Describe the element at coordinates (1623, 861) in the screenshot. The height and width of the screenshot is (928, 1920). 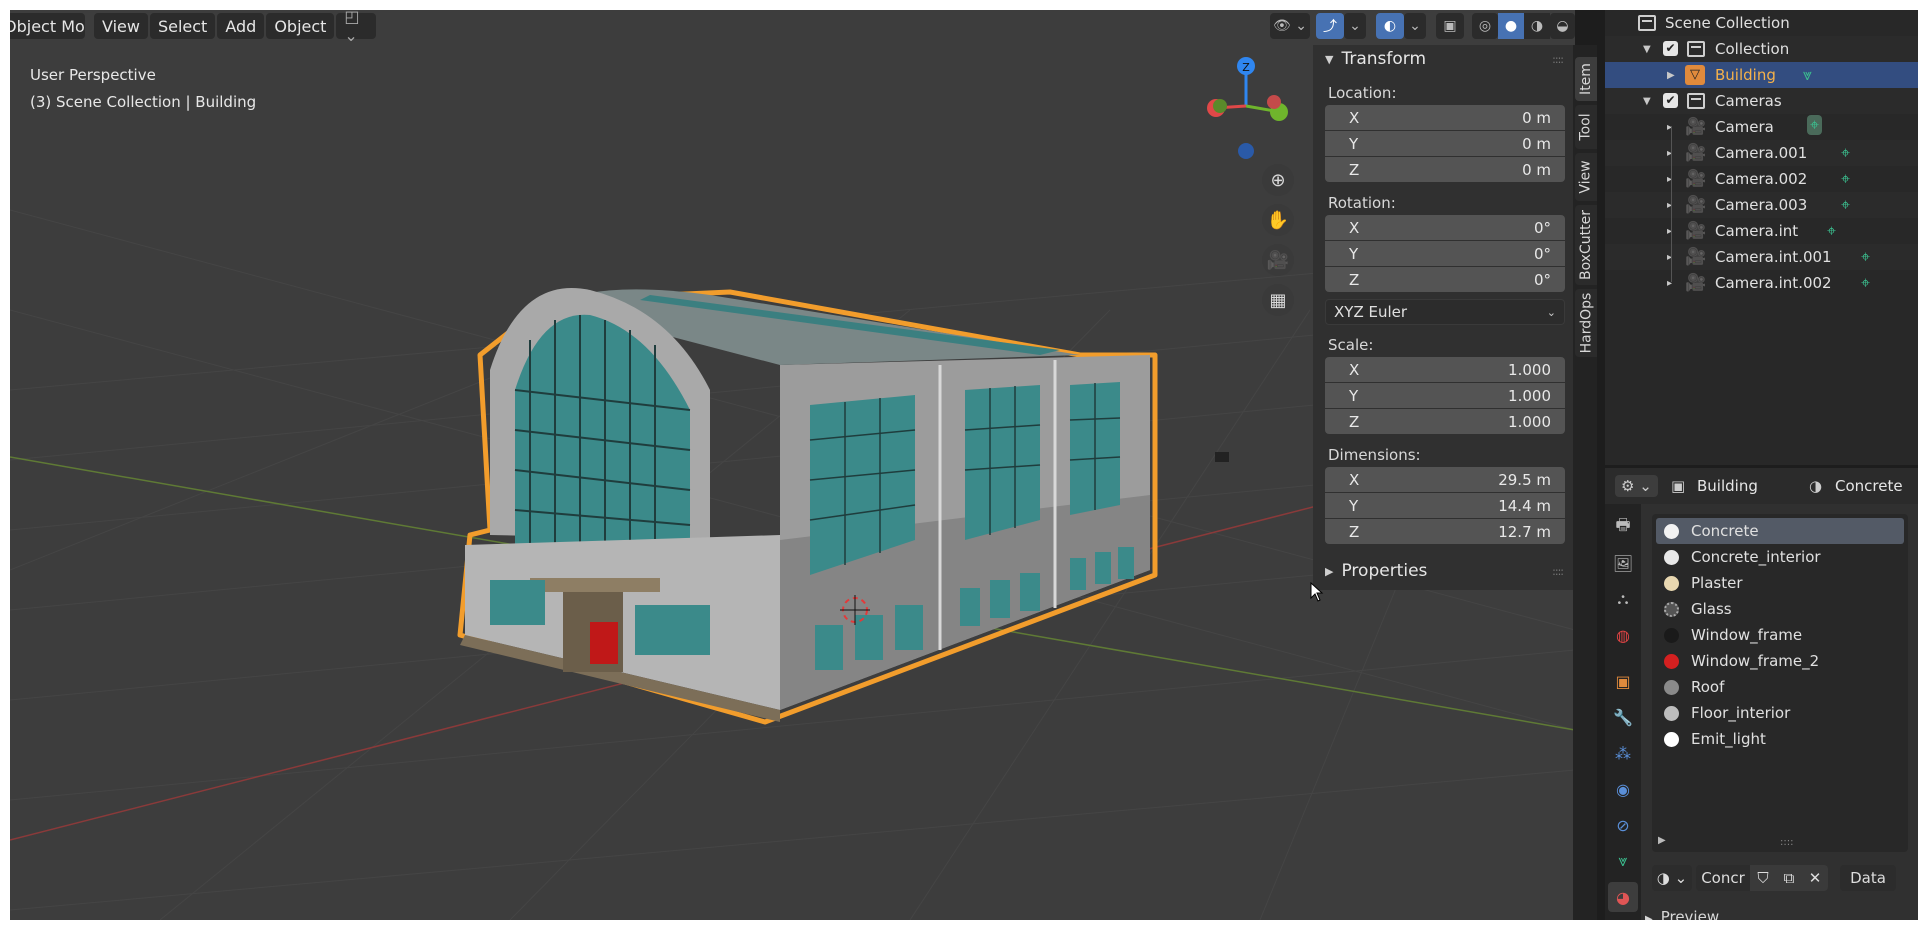
I see `data-tab: ⩔` at that location.